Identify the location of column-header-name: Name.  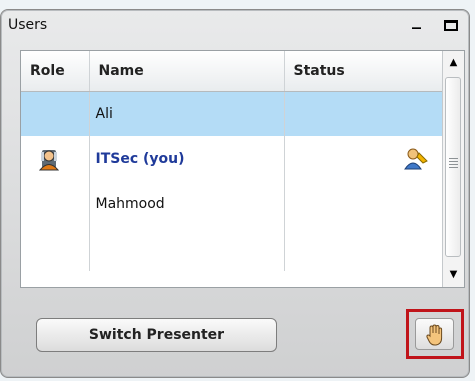
(187, 71).